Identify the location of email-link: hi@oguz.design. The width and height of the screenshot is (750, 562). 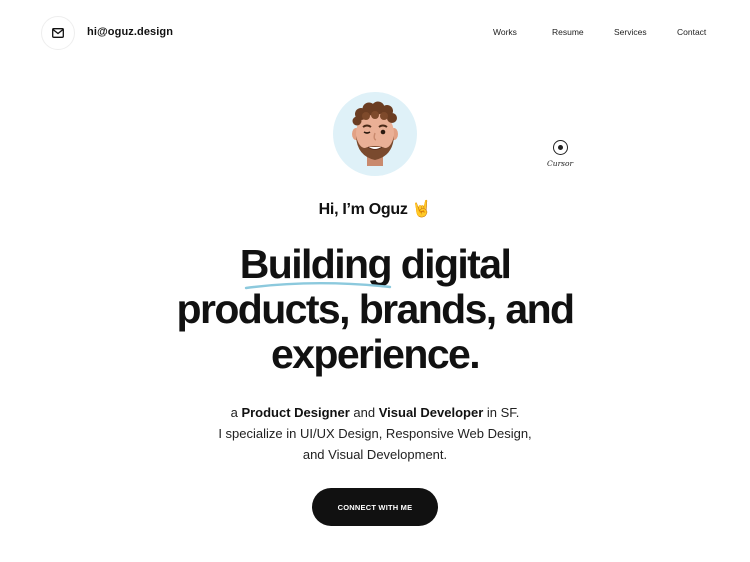
(130, 32).